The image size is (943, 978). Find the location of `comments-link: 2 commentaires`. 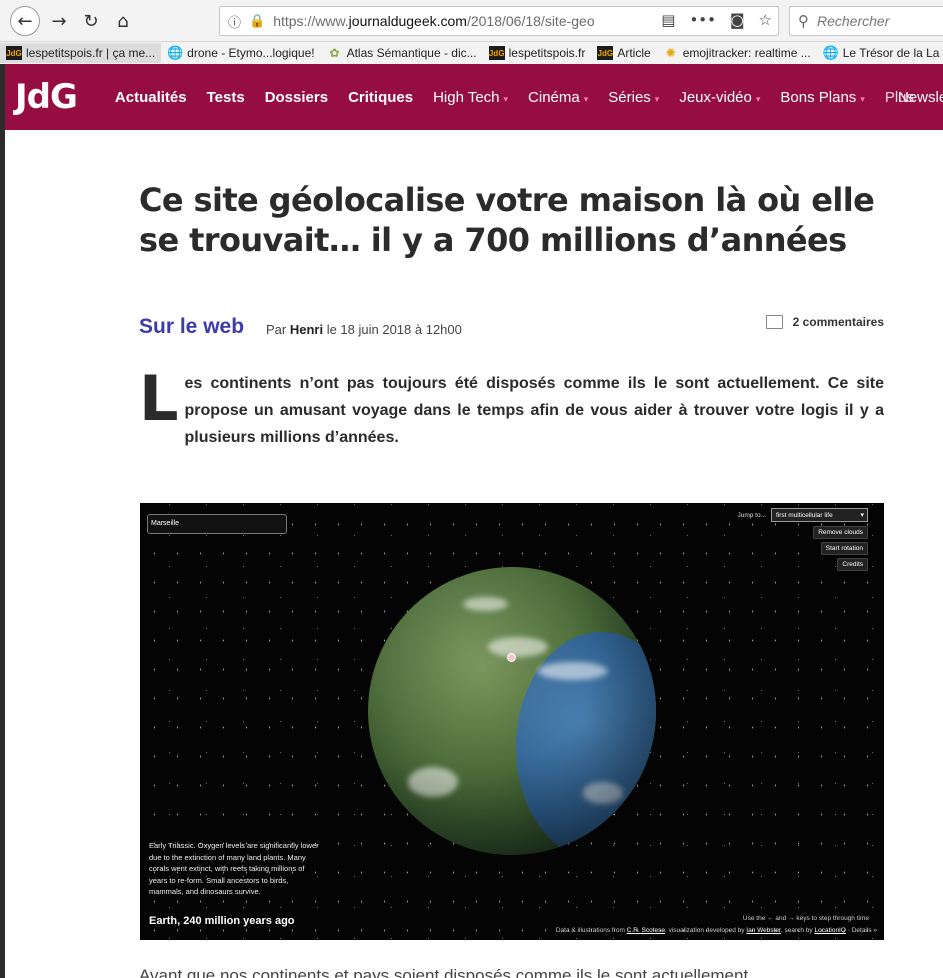

comments-link: 2 commentaires is located at coordinates (824, 322).